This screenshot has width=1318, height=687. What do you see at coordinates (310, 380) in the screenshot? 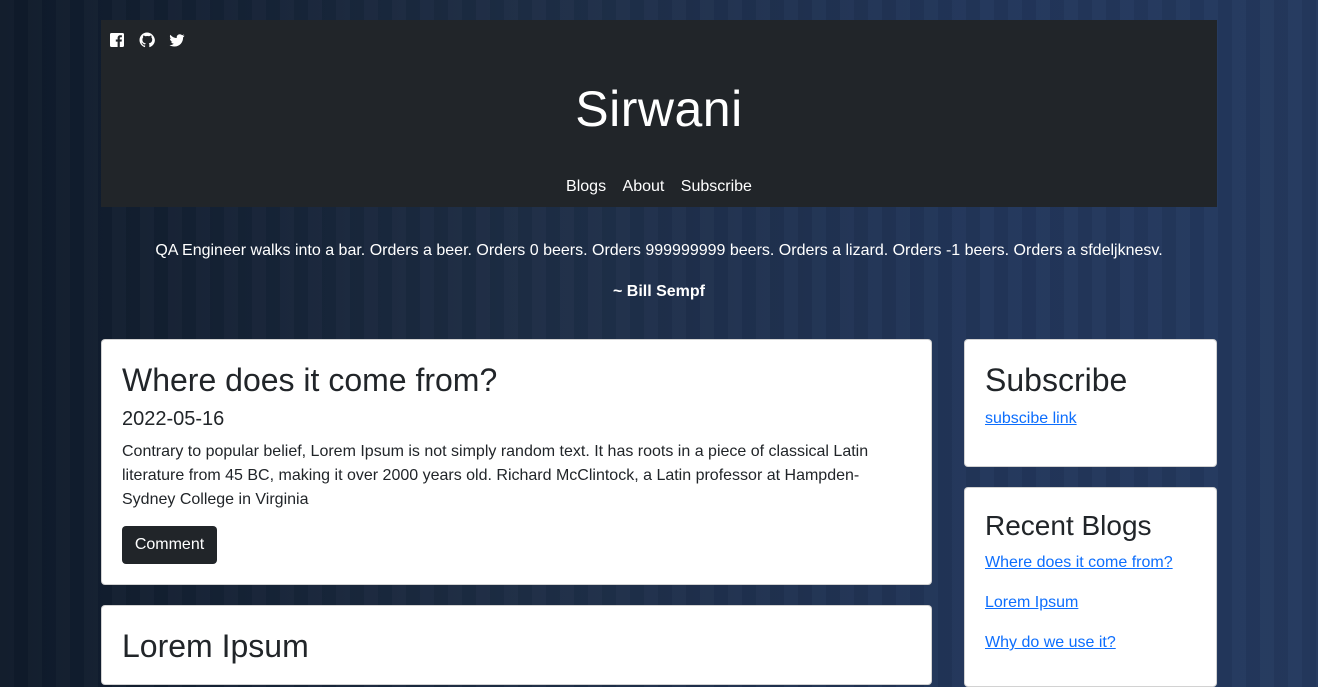
I see `post-title: Where does it come from?` at bounding box center [310, 380].